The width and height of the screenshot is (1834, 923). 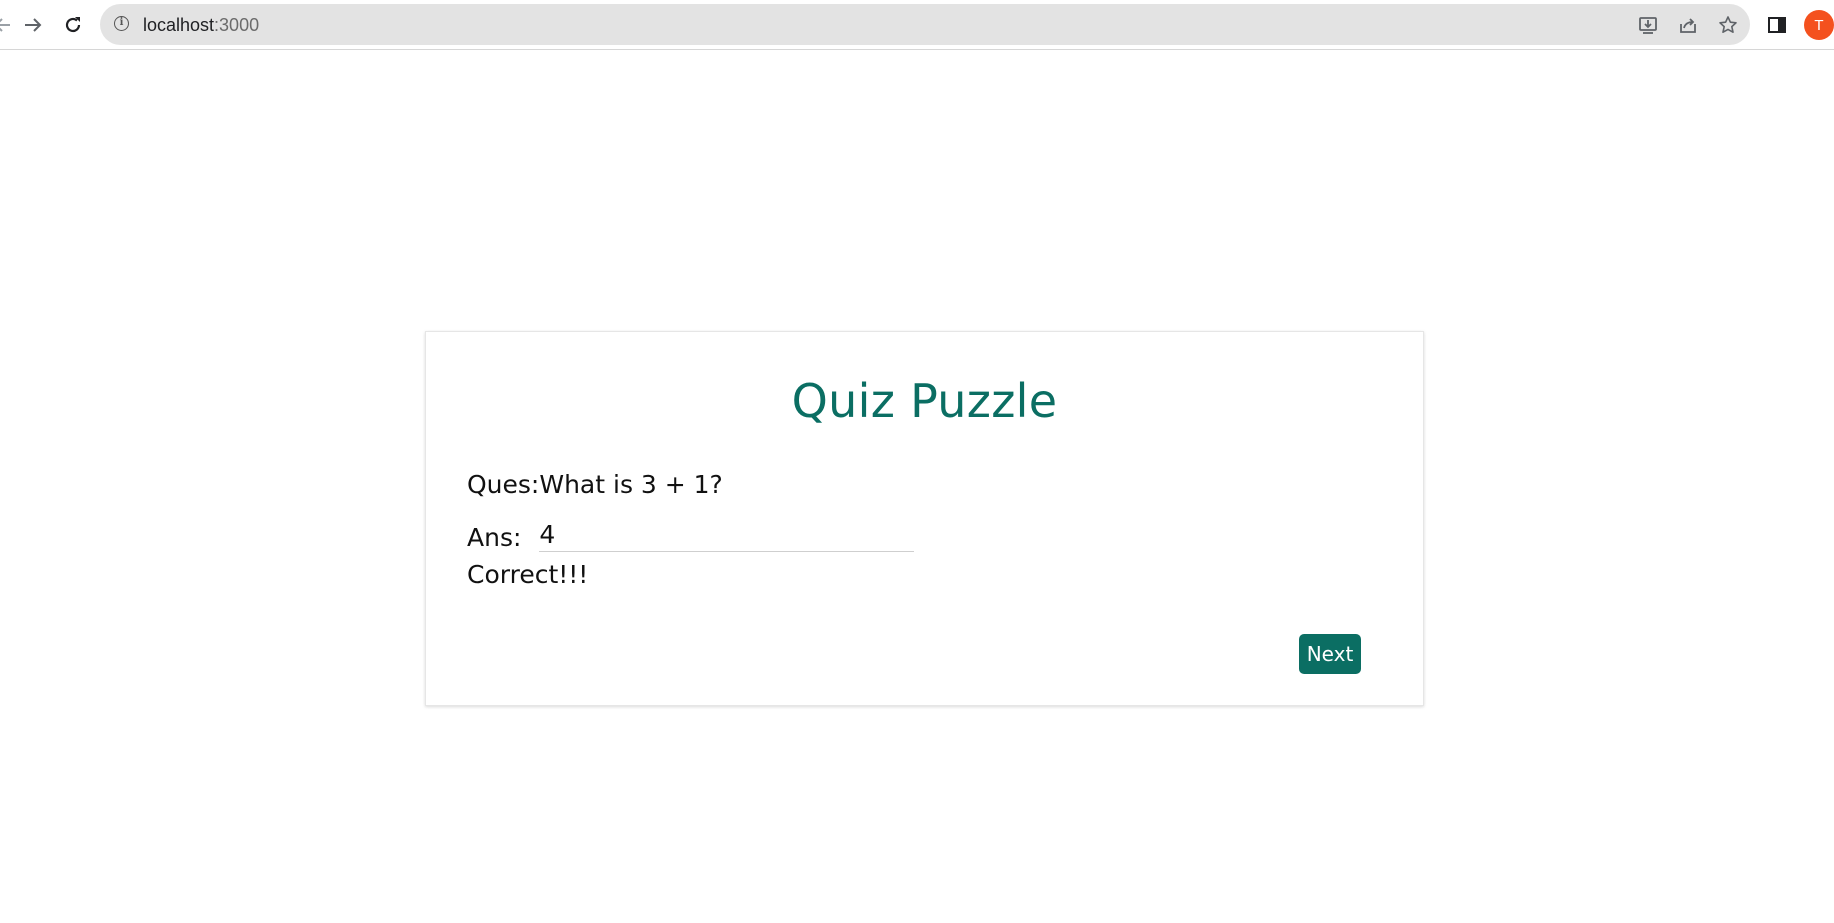 What do you see at coordinates (1648, 25) in the screenshot?
I see `install-app-icon` at bounding box center [1648, 25].